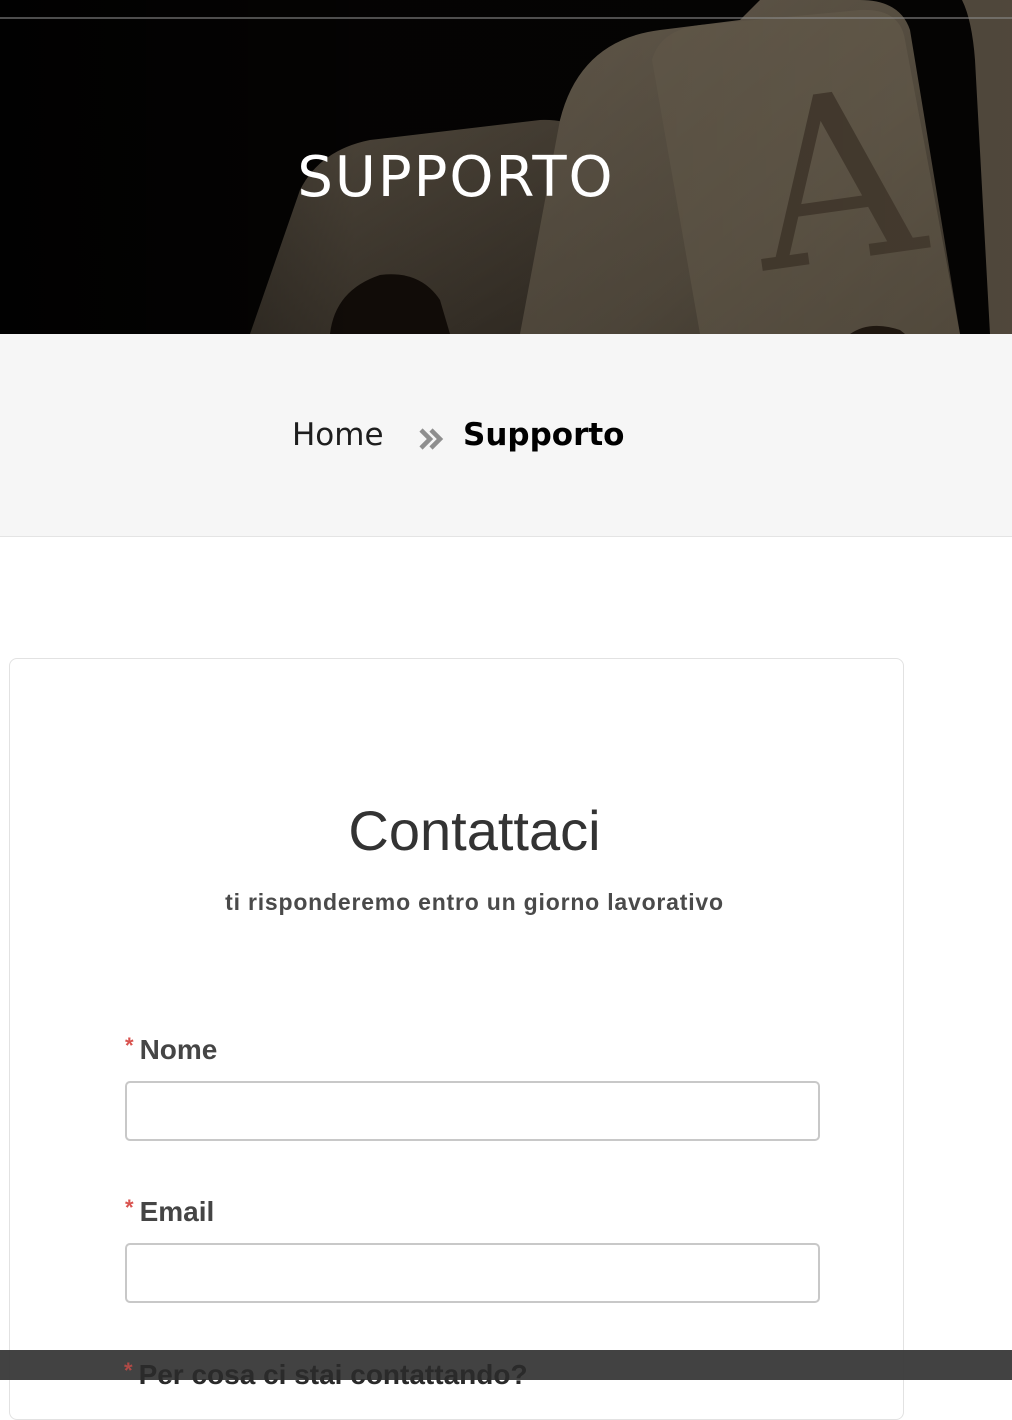  Describe the element at coordinates (456, 177) in the screenshot. I see `page-title: SUPPORTO` at that location.